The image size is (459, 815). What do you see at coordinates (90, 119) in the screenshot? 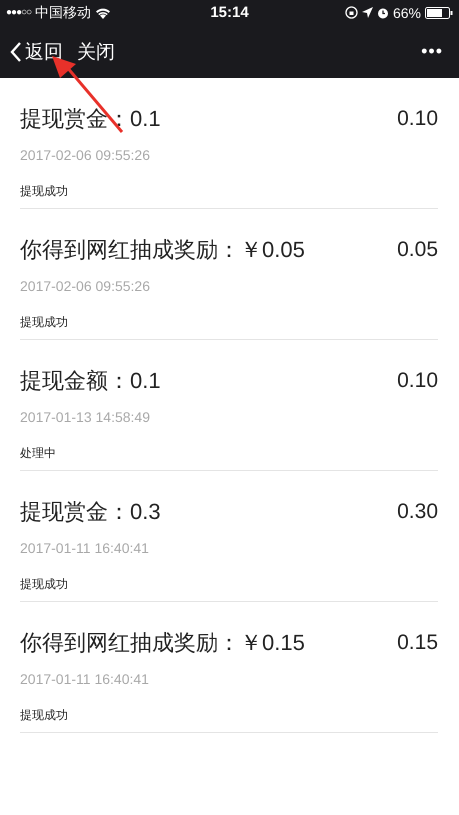
I see `record-title: 提现赏金：0.1` at bounding box center [90, 119].